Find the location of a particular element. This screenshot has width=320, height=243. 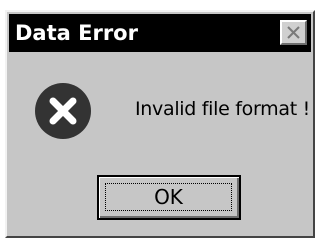

ok-button-label: OK is located at coordinates (168, 197).